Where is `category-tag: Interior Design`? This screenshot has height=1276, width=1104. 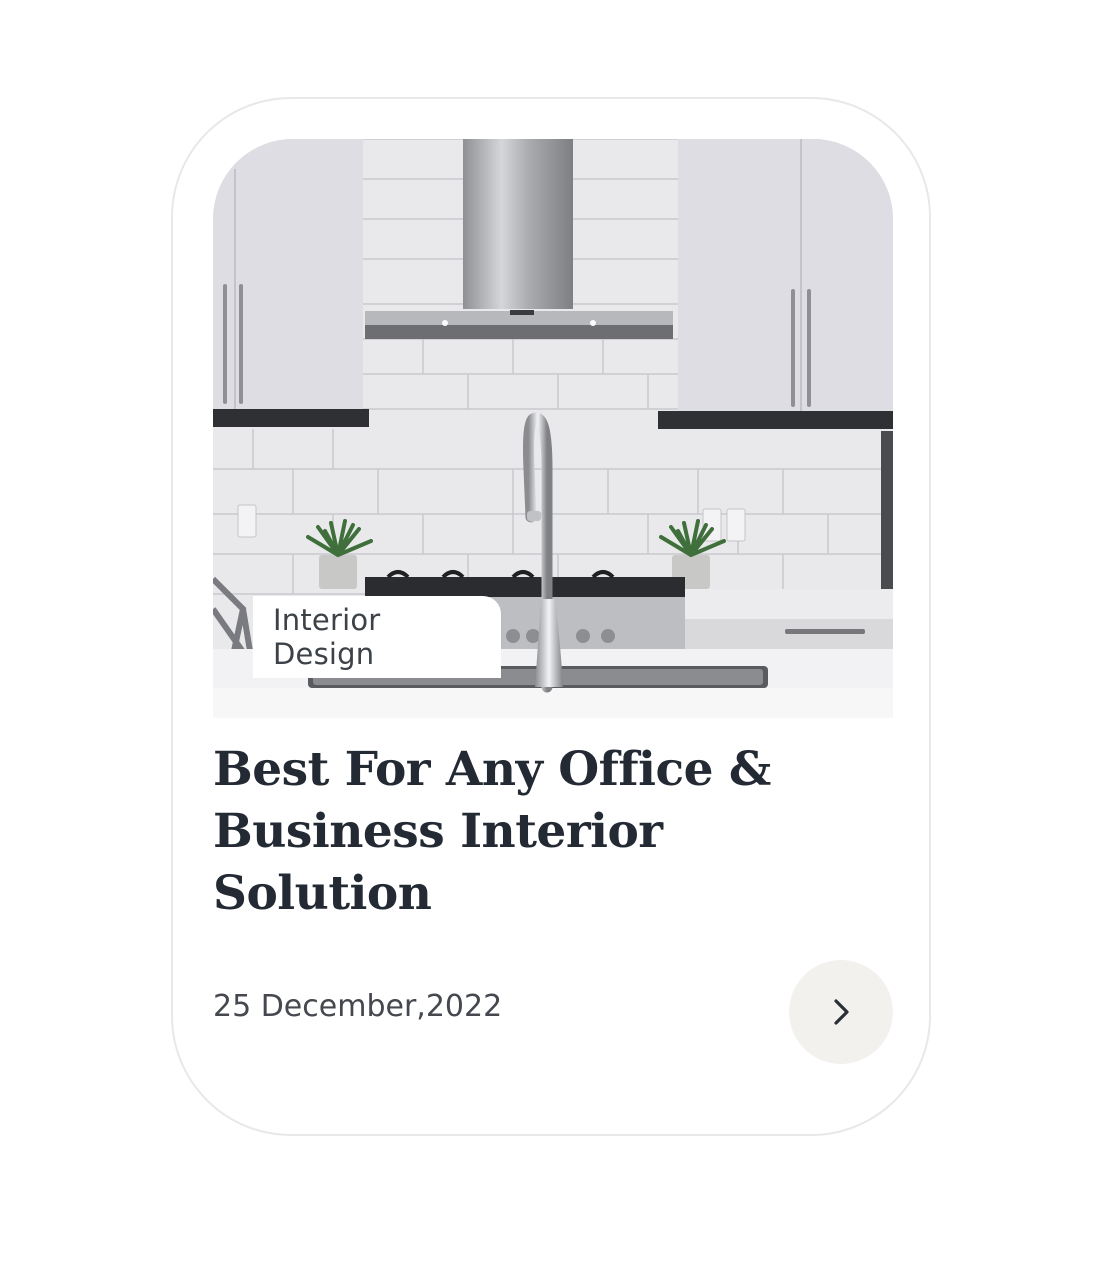
category-tag: Interior Design is located at coordinates (377, 637).